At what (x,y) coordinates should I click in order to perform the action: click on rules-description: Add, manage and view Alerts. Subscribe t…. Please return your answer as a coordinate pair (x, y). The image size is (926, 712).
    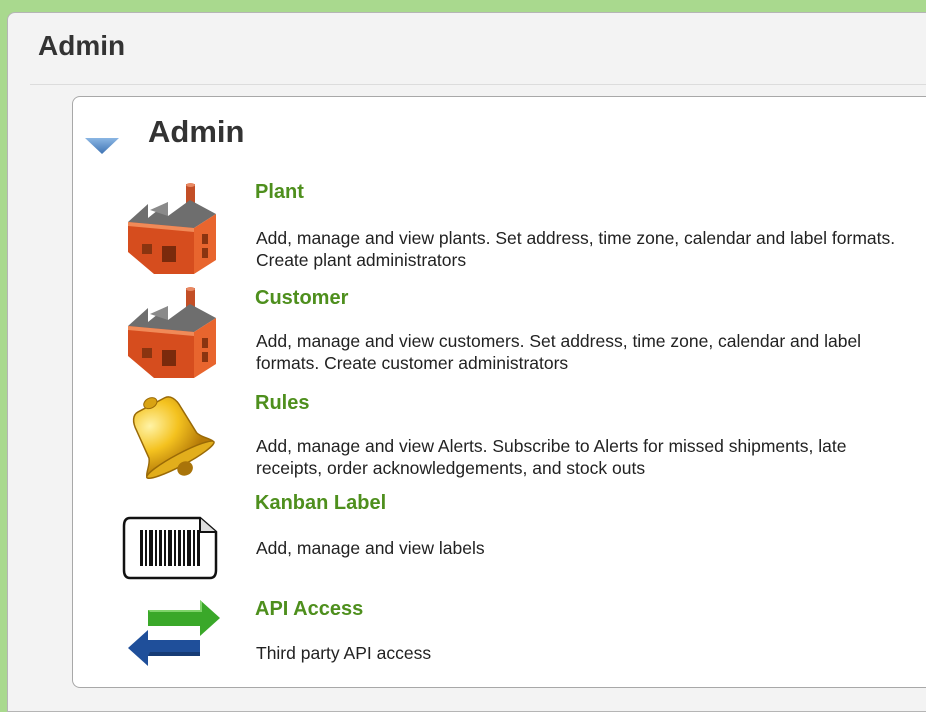
    Looking at the image, I should click on (551, 457).